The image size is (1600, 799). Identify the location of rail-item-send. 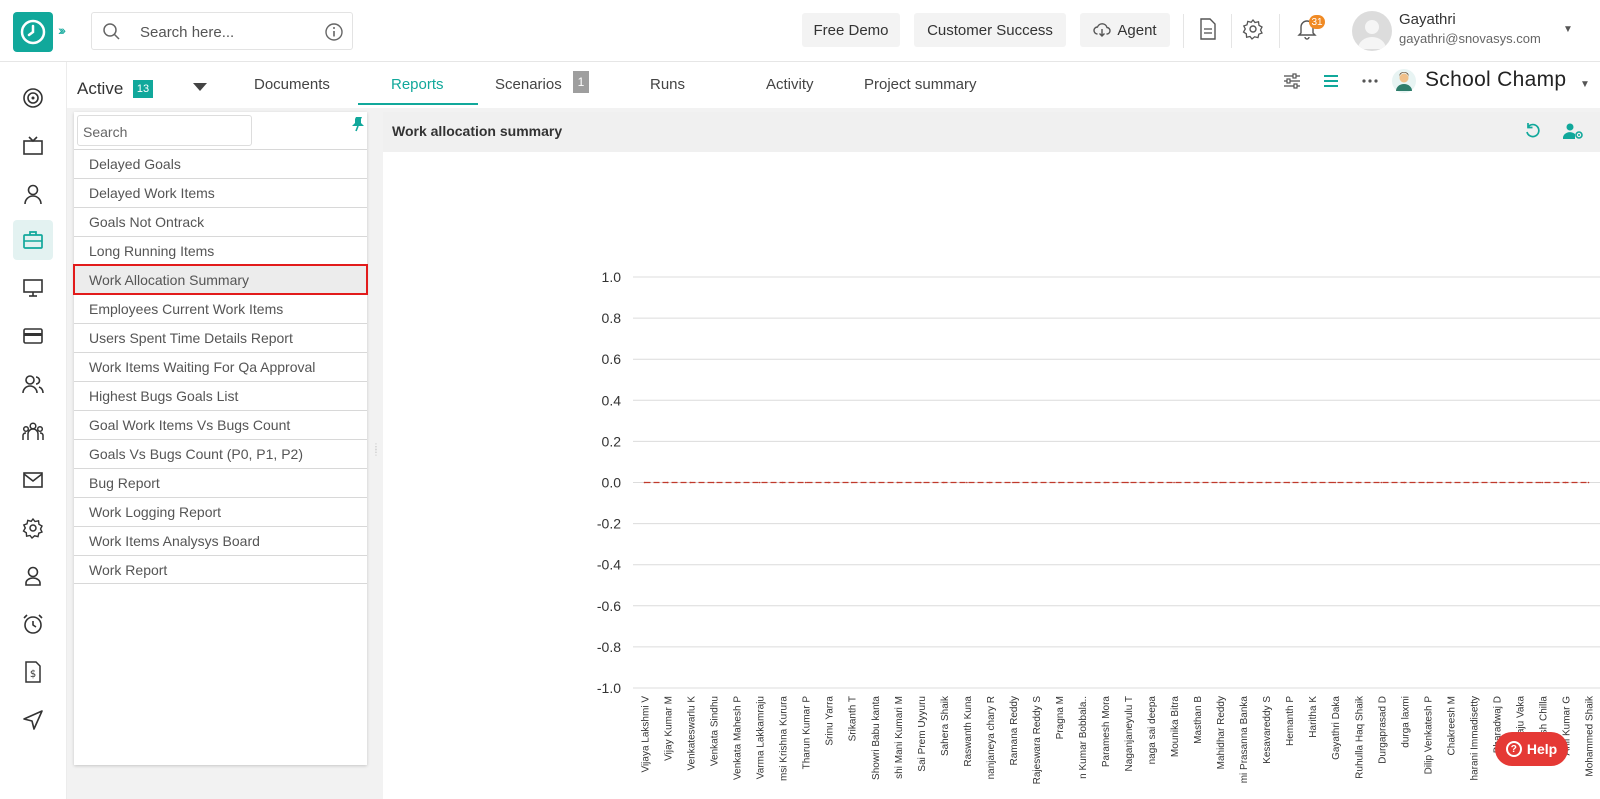
(33, 720).